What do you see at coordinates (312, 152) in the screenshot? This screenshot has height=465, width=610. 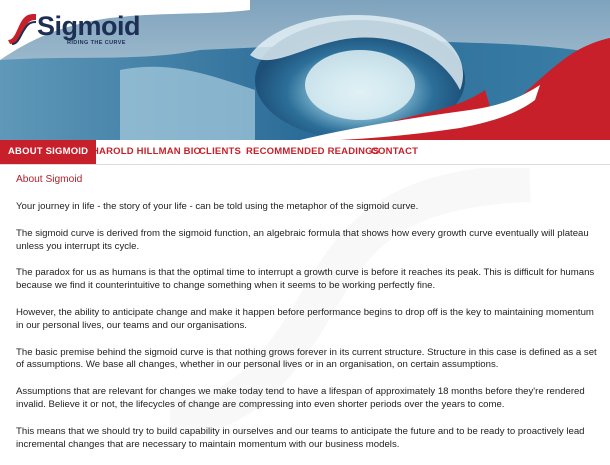 I see `nav-item-recommended-readings: RECOMMENDED READINGS` at bounding box center [312, 152].